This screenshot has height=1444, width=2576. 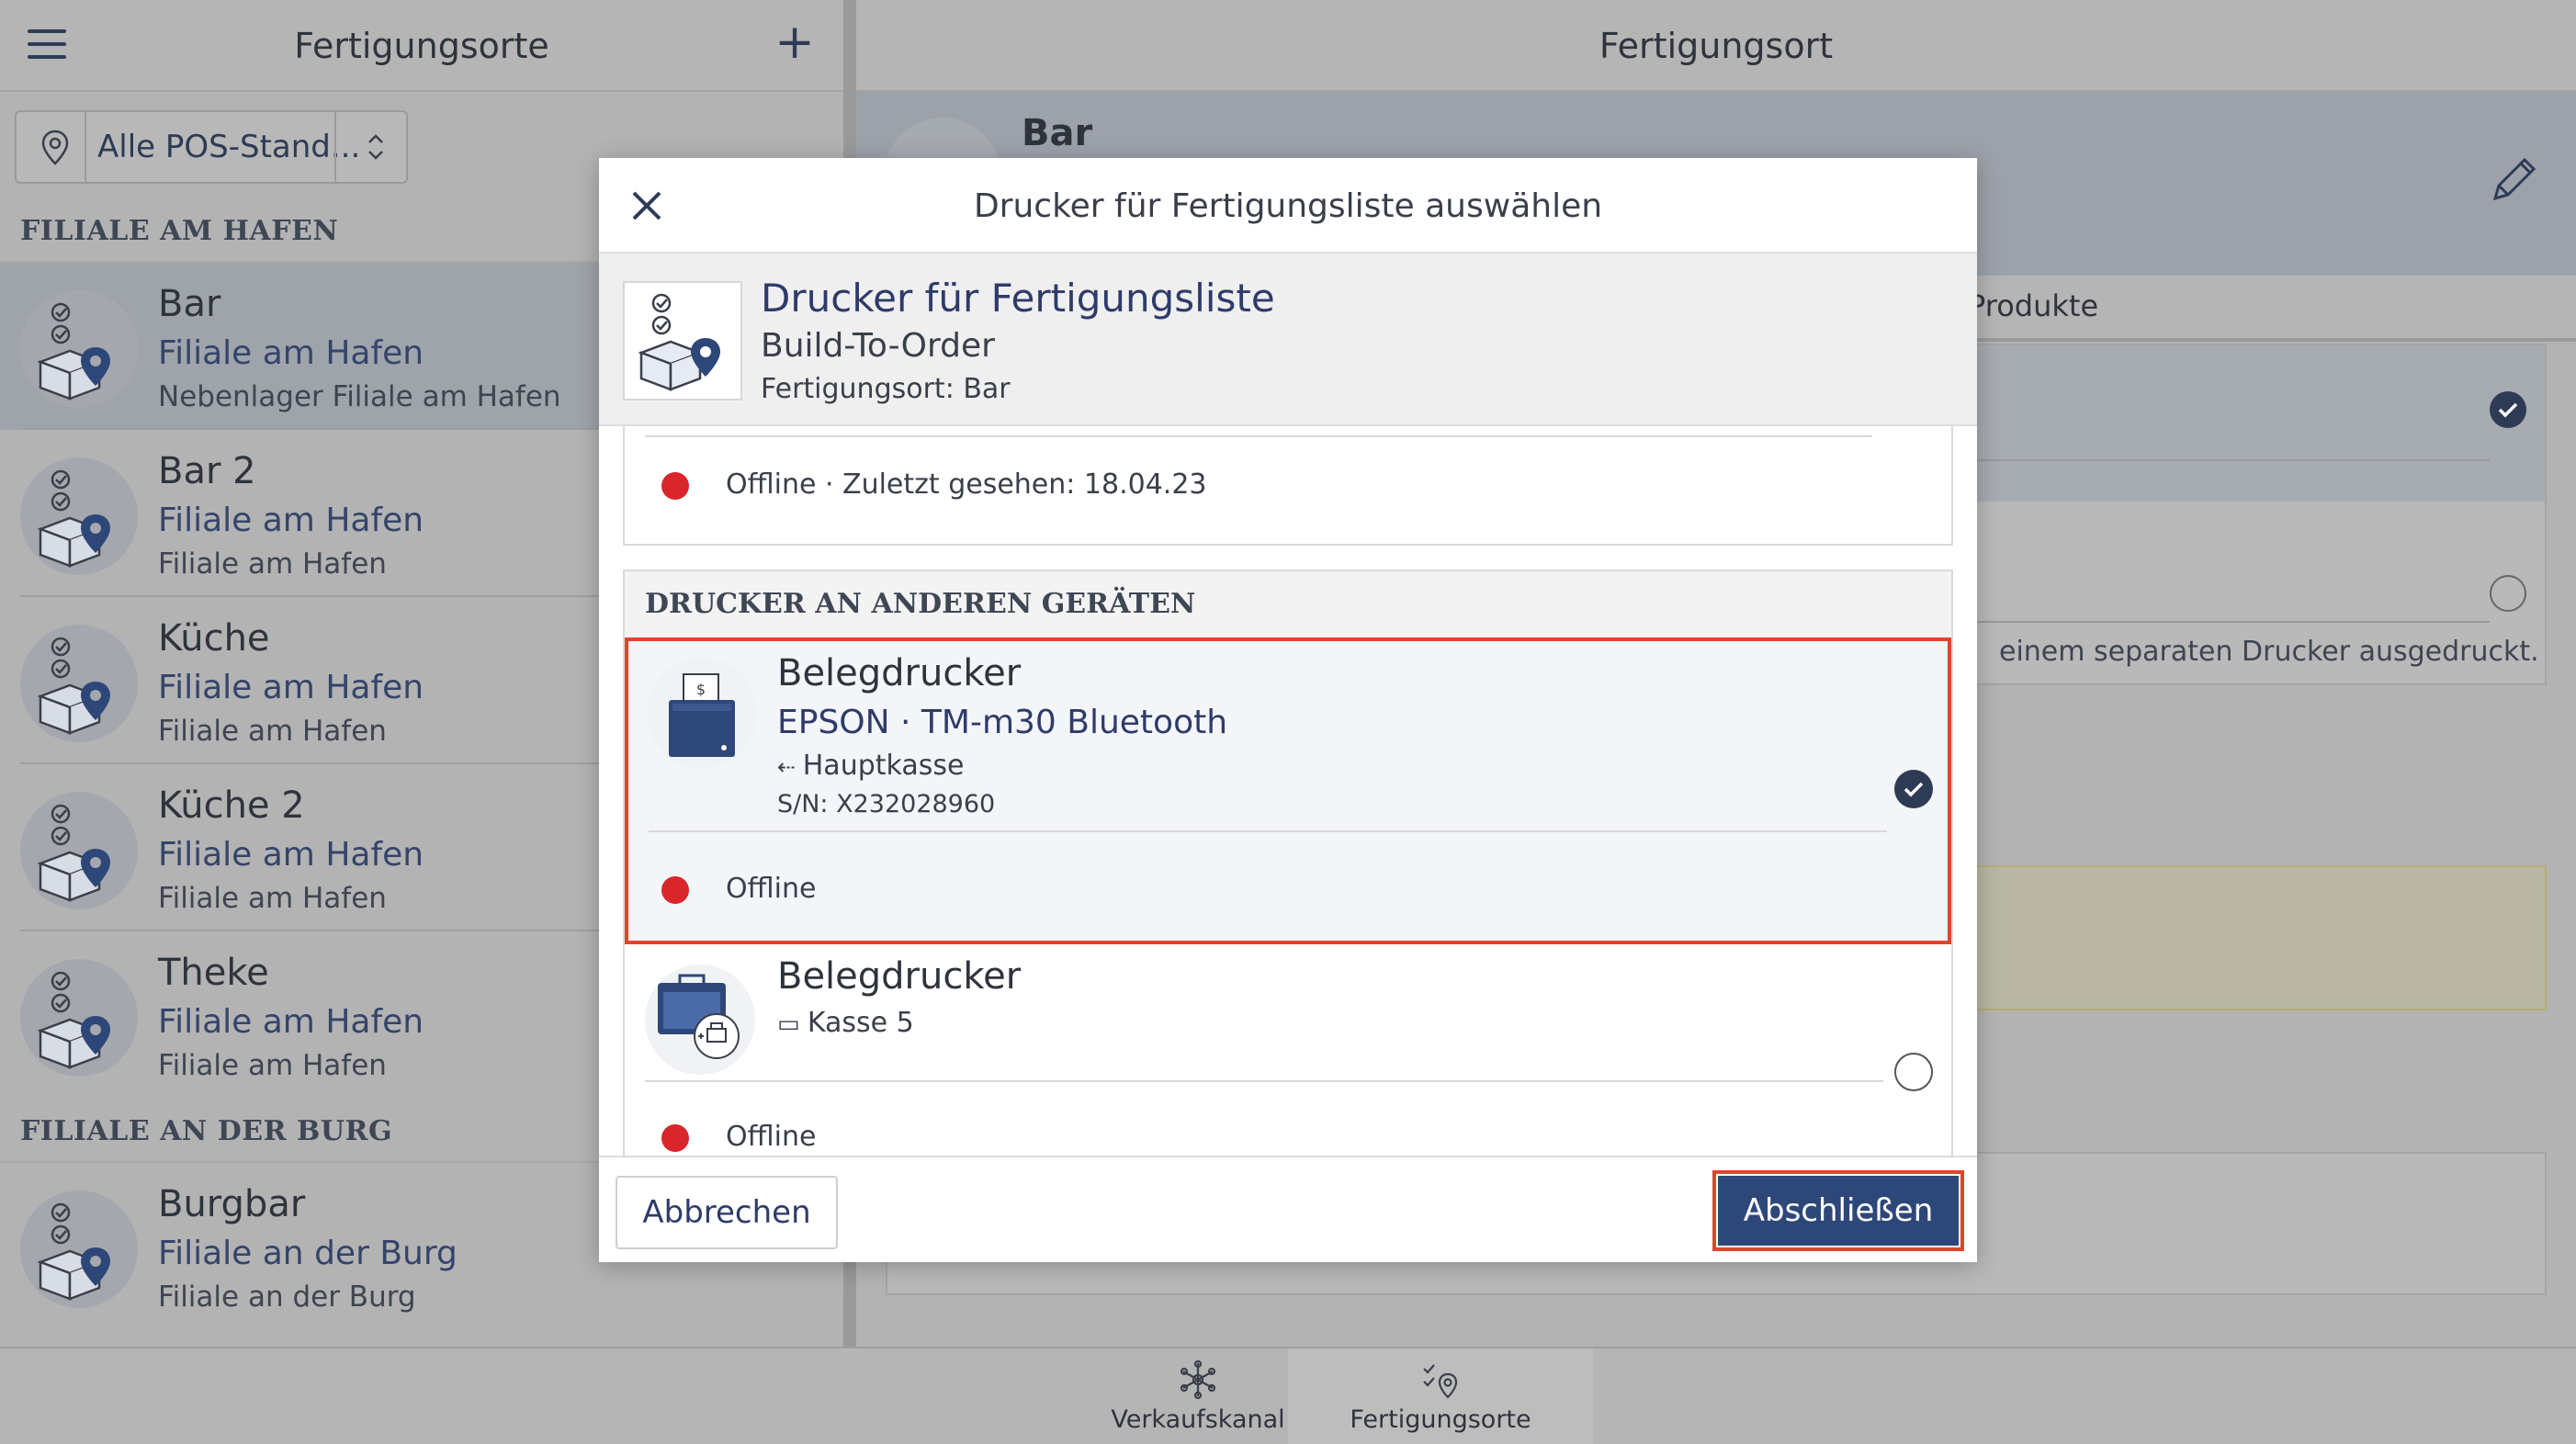 I want to click on section-label: FILIALE AM HAFEN, so click(x=179, y=231).